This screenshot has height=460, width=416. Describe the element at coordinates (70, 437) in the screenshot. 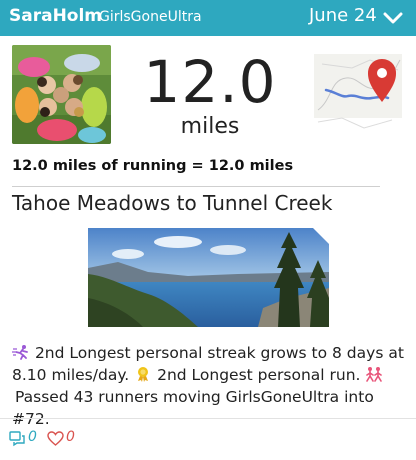

I see `like-count: 0` at that location.